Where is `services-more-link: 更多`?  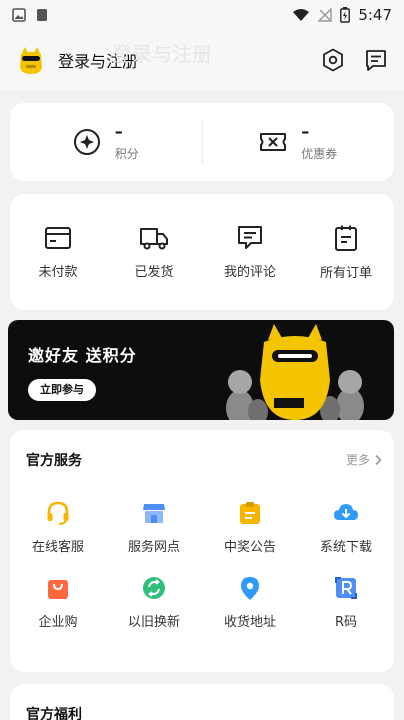 services-more-link: 更多 is located at coordinates (364, 459).